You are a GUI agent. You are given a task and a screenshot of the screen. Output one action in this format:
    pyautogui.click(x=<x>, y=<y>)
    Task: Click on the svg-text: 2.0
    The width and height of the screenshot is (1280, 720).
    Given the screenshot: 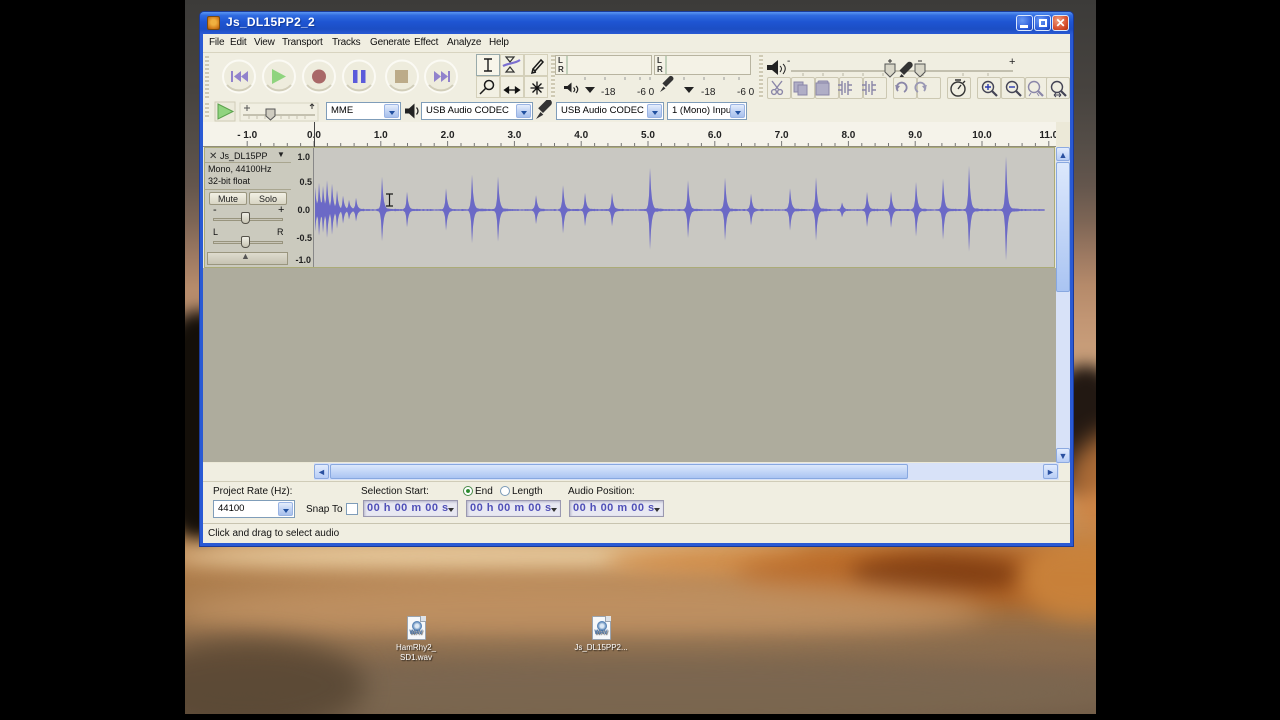 What is the action you would take?
    pyautogui.click(x=448, y=135)
    